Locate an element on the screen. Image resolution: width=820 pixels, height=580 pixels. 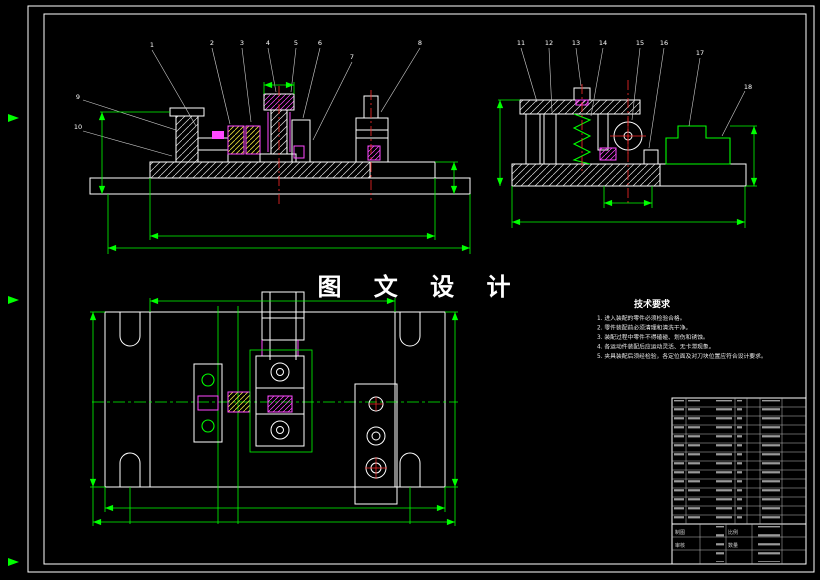
callout-number: 11 is located at coordinates (521, 43).